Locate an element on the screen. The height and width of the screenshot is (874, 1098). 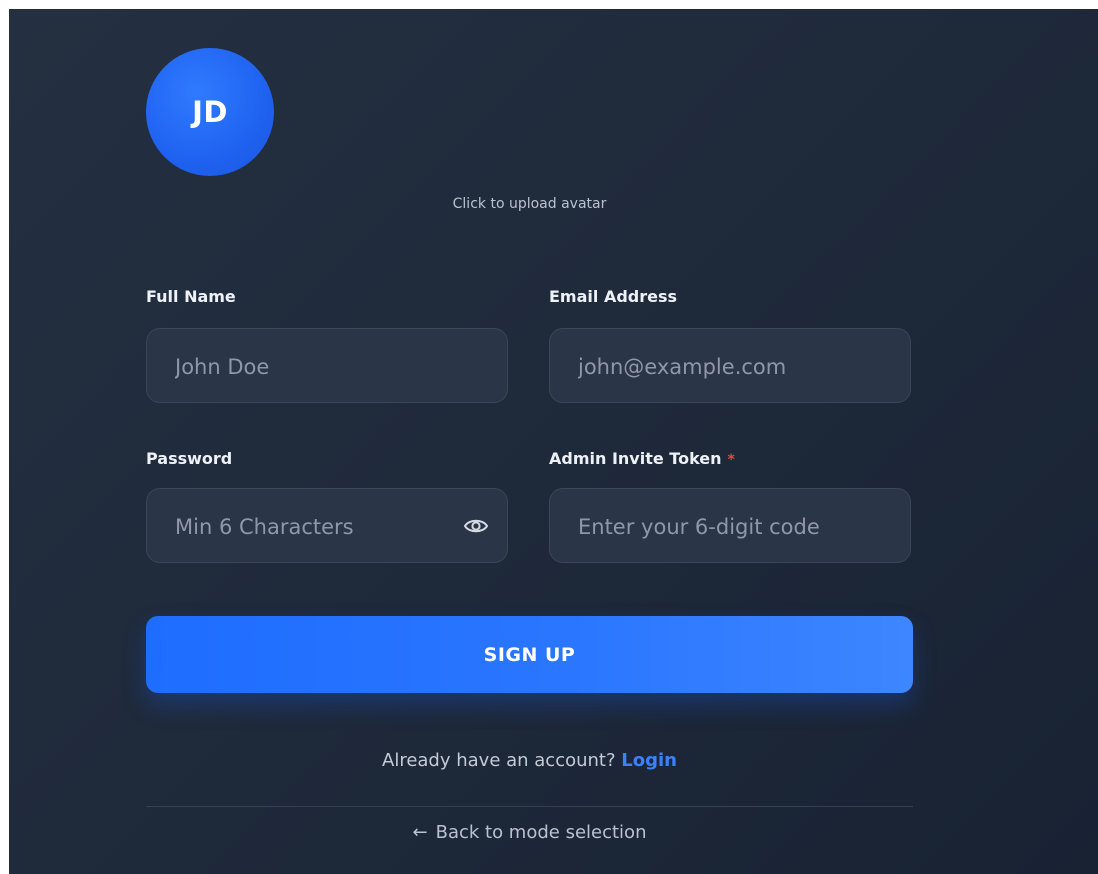
back-label: Back to mode selection is located at coordinates (541, 832).